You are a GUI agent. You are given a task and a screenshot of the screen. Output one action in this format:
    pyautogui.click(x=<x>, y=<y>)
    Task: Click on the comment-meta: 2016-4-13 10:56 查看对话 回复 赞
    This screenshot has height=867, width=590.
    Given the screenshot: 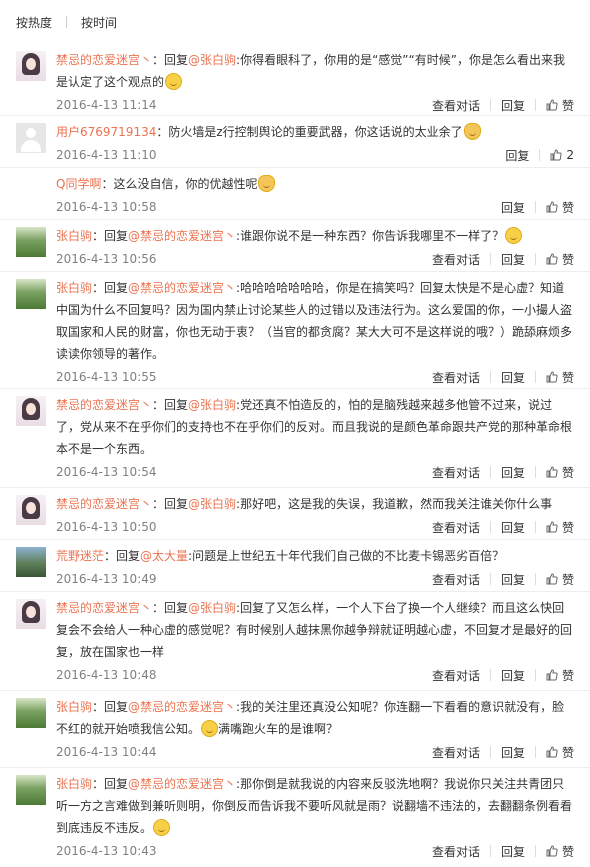 What is the action you would take?
    pyautogui.click(x=315, y=259)
    